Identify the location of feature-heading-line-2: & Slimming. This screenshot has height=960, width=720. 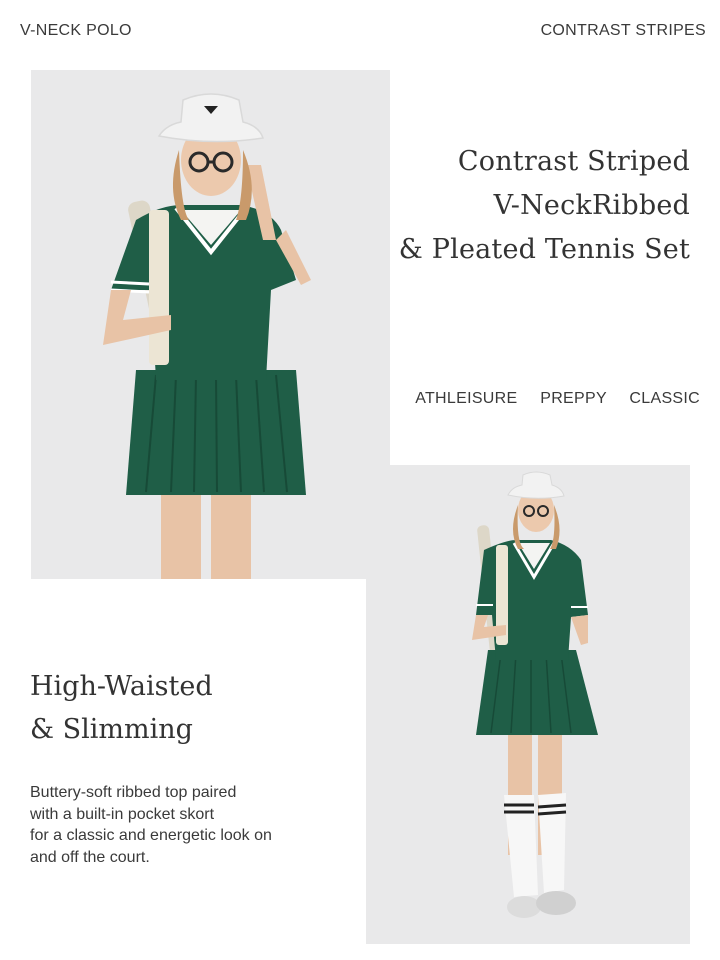
(111, 729).